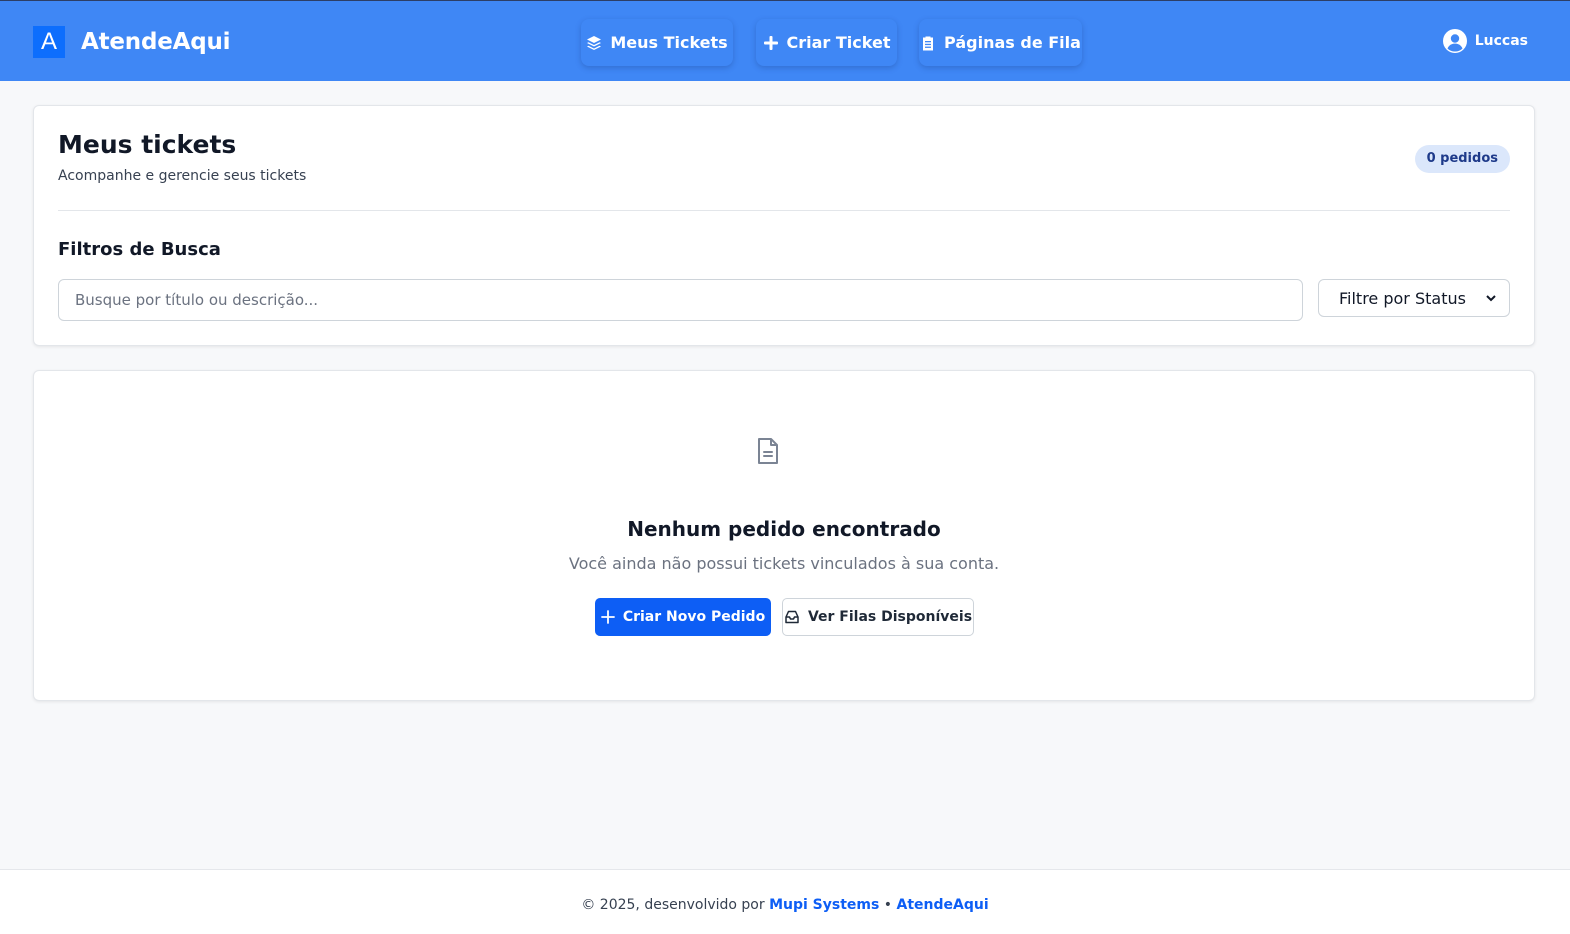 This screenshot has height=934, width=1570. I want to click on footer-company-link: Mupi Systems, so click(824, 905).